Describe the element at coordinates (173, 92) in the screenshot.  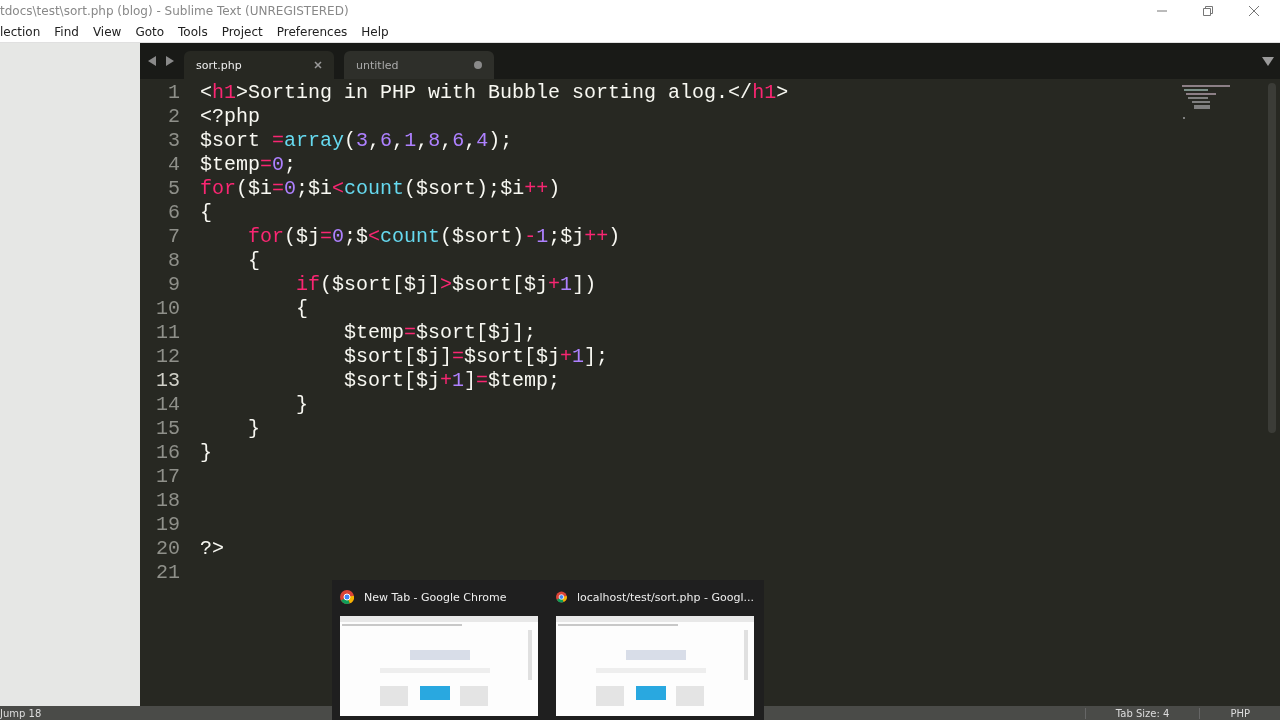
I see `line-number: 1` at that location.